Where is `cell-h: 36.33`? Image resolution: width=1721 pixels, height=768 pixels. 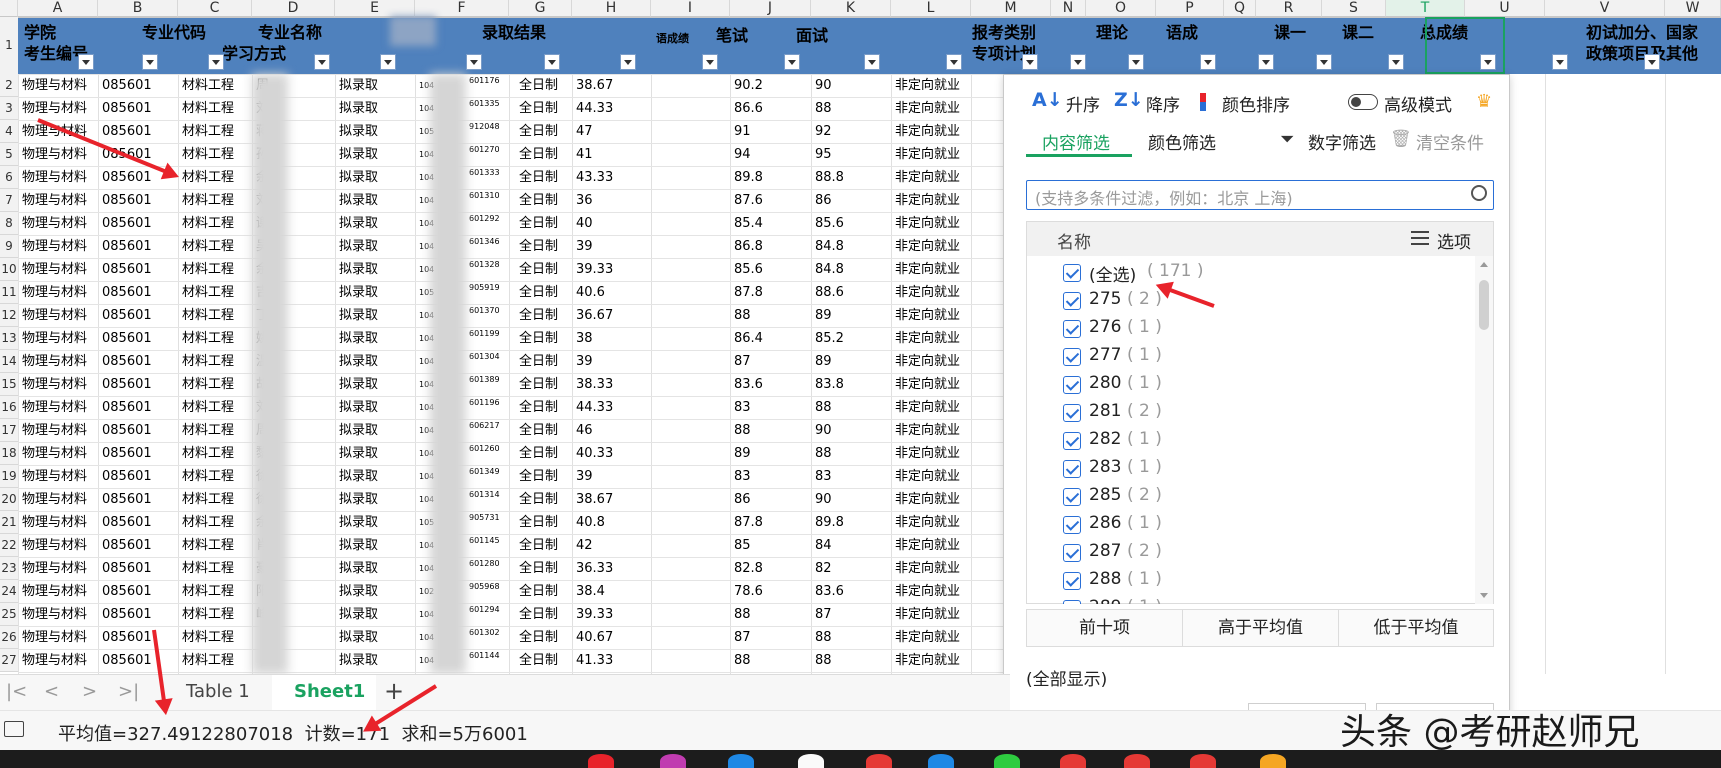
cell-h: 36.33 is located at coordinates (592, 568).